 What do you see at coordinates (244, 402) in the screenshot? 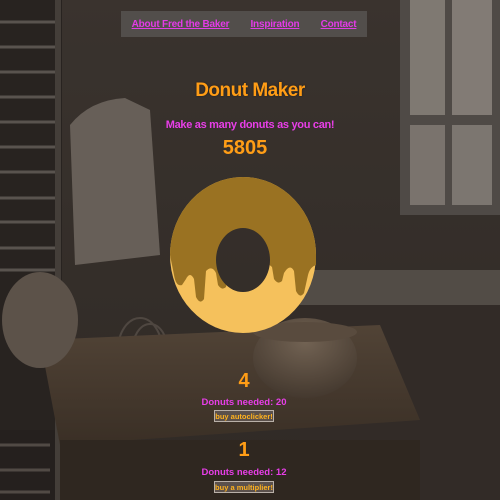
I see `autoclicker-cost-label: Donuts needed: 20` at bounding box center [244, 402].